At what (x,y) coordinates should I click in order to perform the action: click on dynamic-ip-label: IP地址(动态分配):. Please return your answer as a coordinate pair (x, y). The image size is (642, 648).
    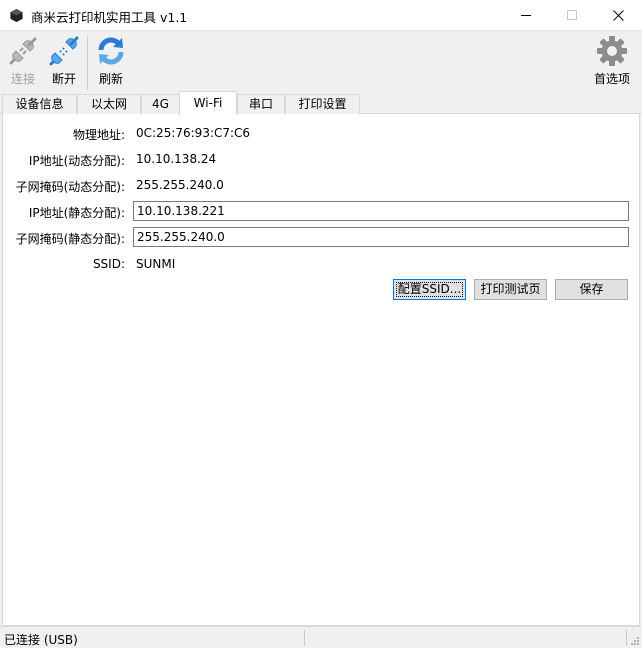
    Looking at the image, I should click on (76, 161).